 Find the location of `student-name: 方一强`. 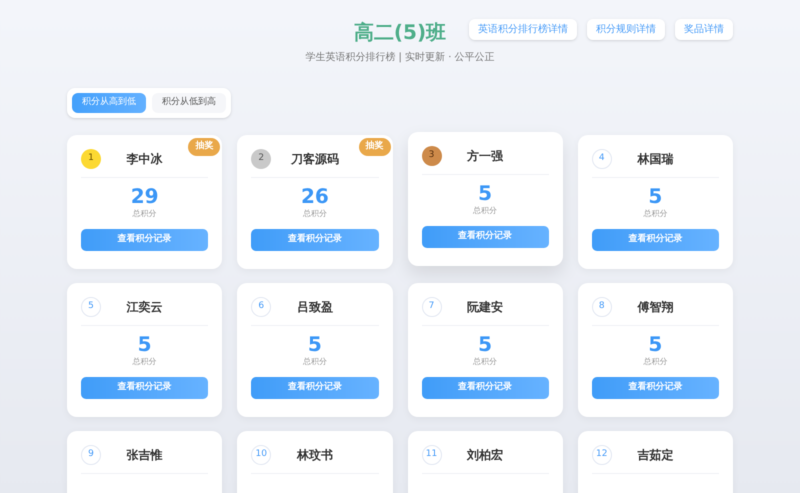

student-name: 方一强 is located at coordinates (485, 156).